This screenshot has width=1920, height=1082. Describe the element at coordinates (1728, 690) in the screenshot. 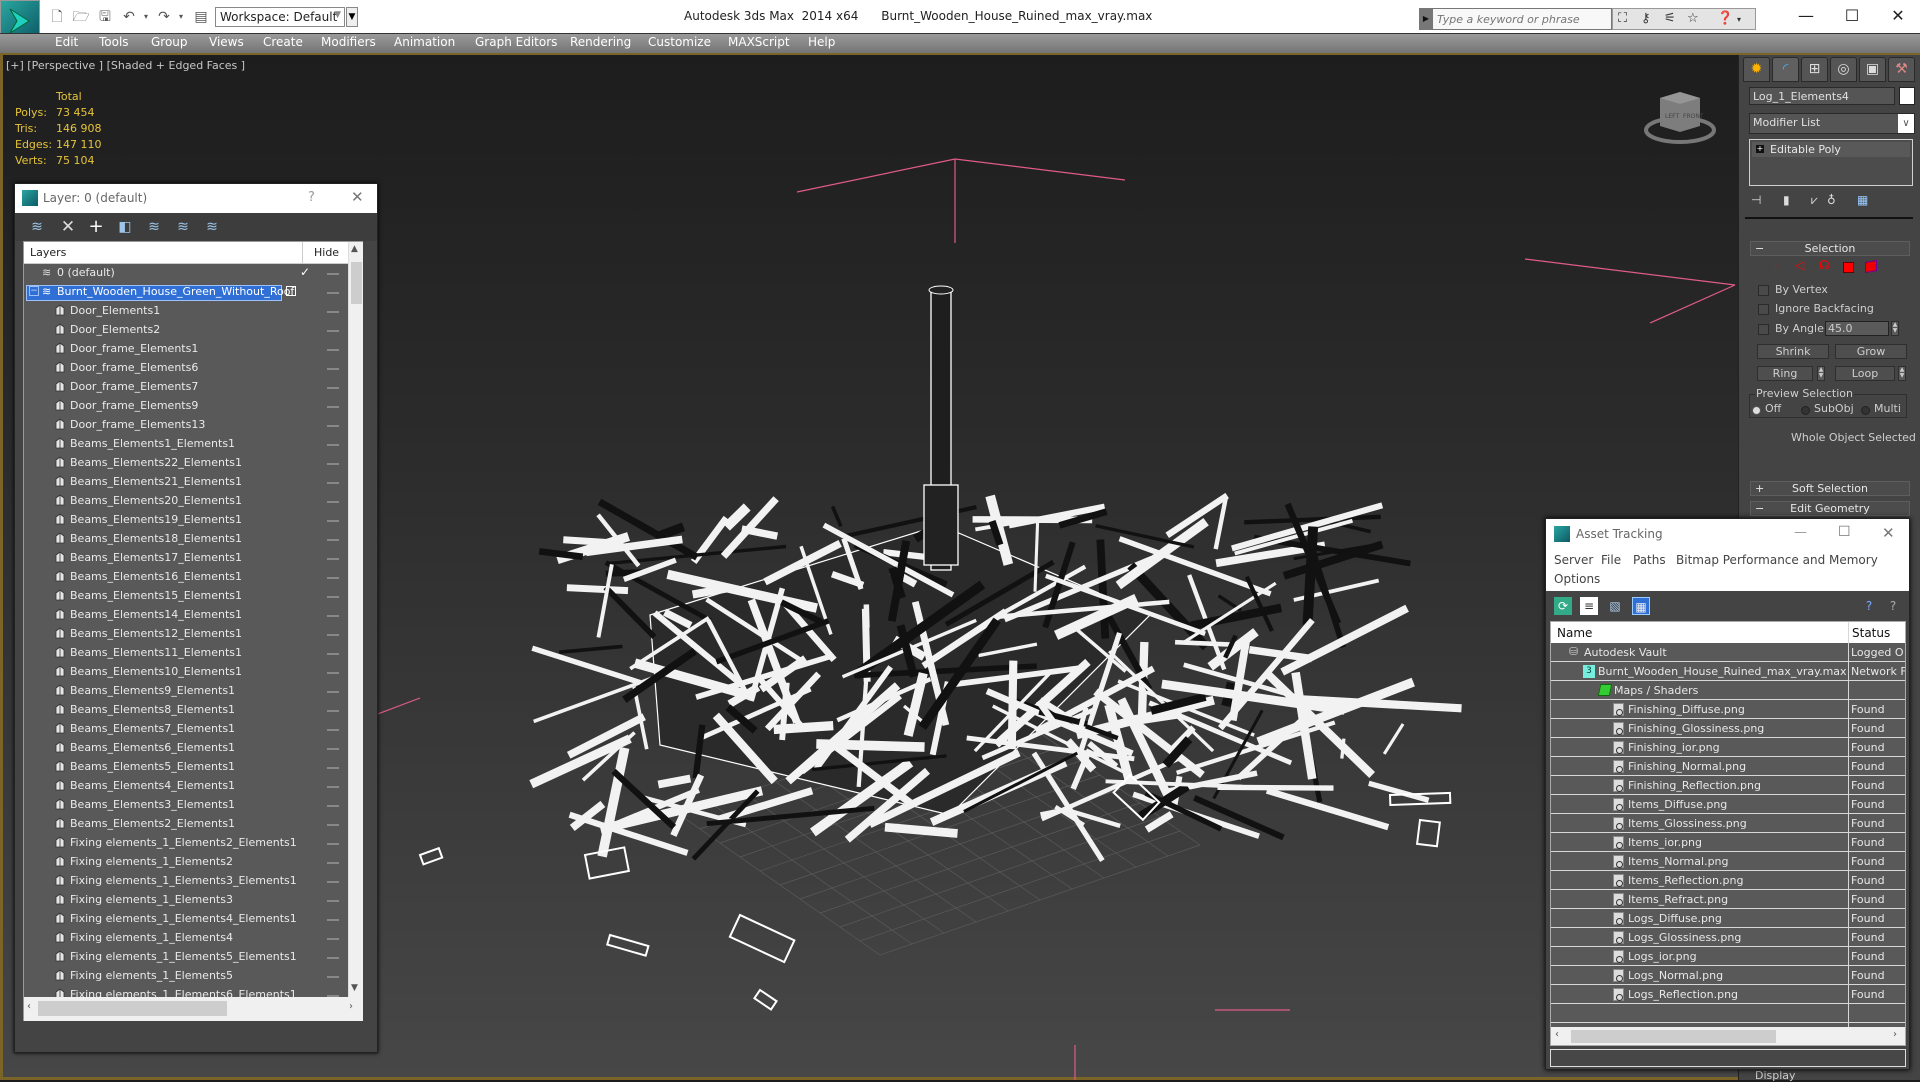

I see `asset-row: Maps / Shaders` at that location.